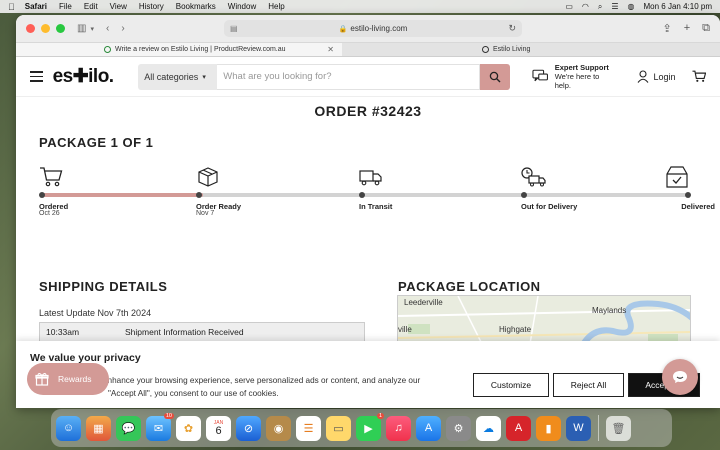 Image resolution: width=720 pixels, height=450 pixels. Describe the element at coordinates (248, 428) in the screenshot. I see `safari-icon: ⊘` at that location.